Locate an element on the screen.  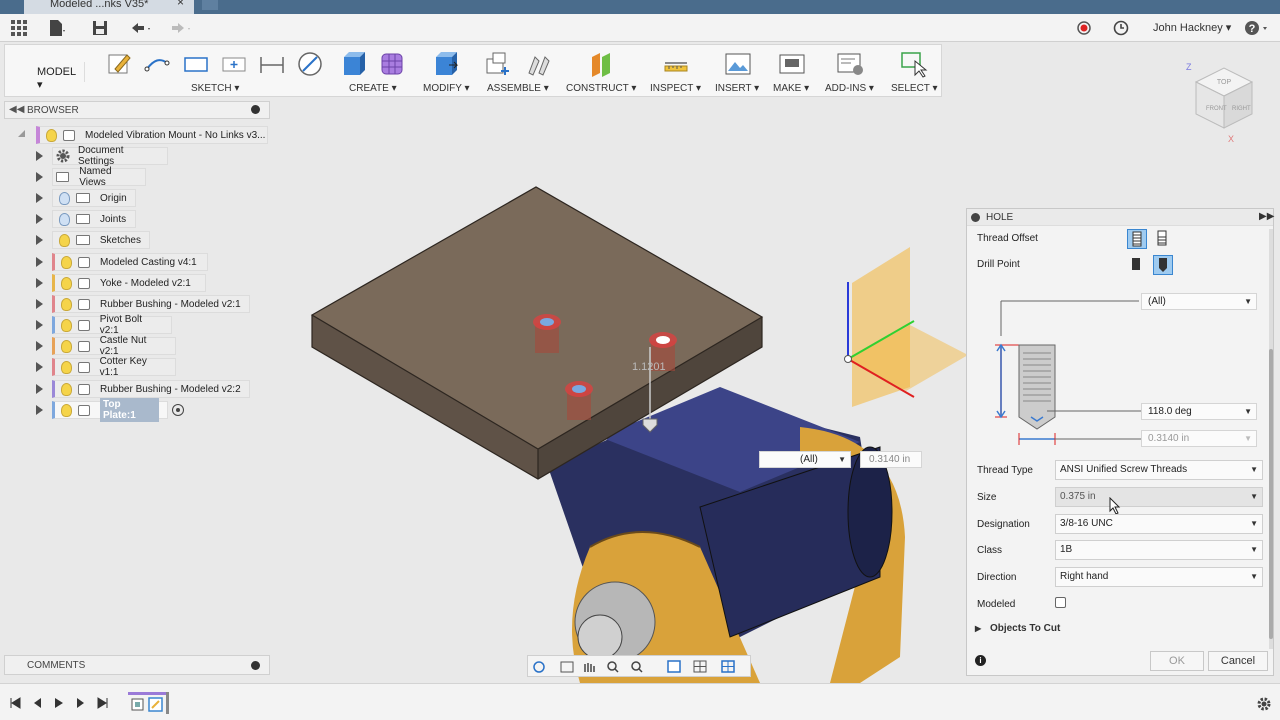
dialog-scrollbar is located at coordinates (1271, 439).